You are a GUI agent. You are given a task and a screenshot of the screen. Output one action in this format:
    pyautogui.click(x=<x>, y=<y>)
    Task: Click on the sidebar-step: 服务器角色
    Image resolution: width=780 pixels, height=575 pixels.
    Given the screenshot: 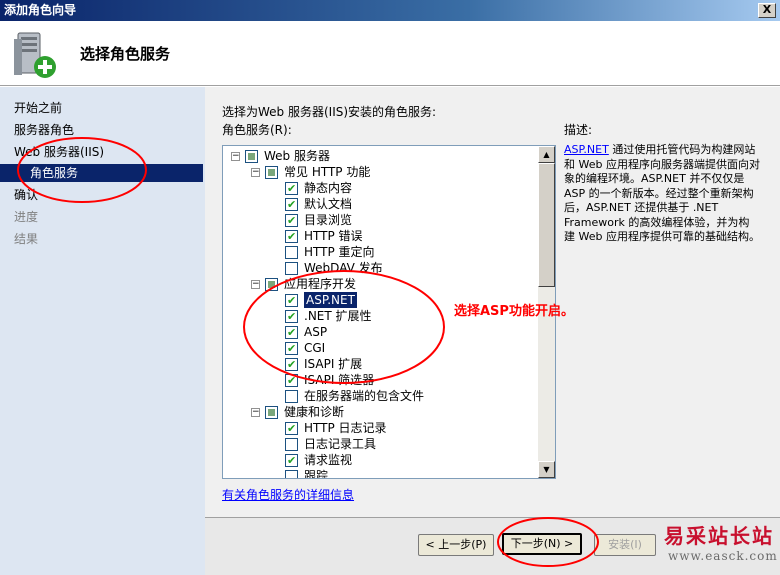 What is the action you would take?
    pyautogui.click(x=102, y=130)
    